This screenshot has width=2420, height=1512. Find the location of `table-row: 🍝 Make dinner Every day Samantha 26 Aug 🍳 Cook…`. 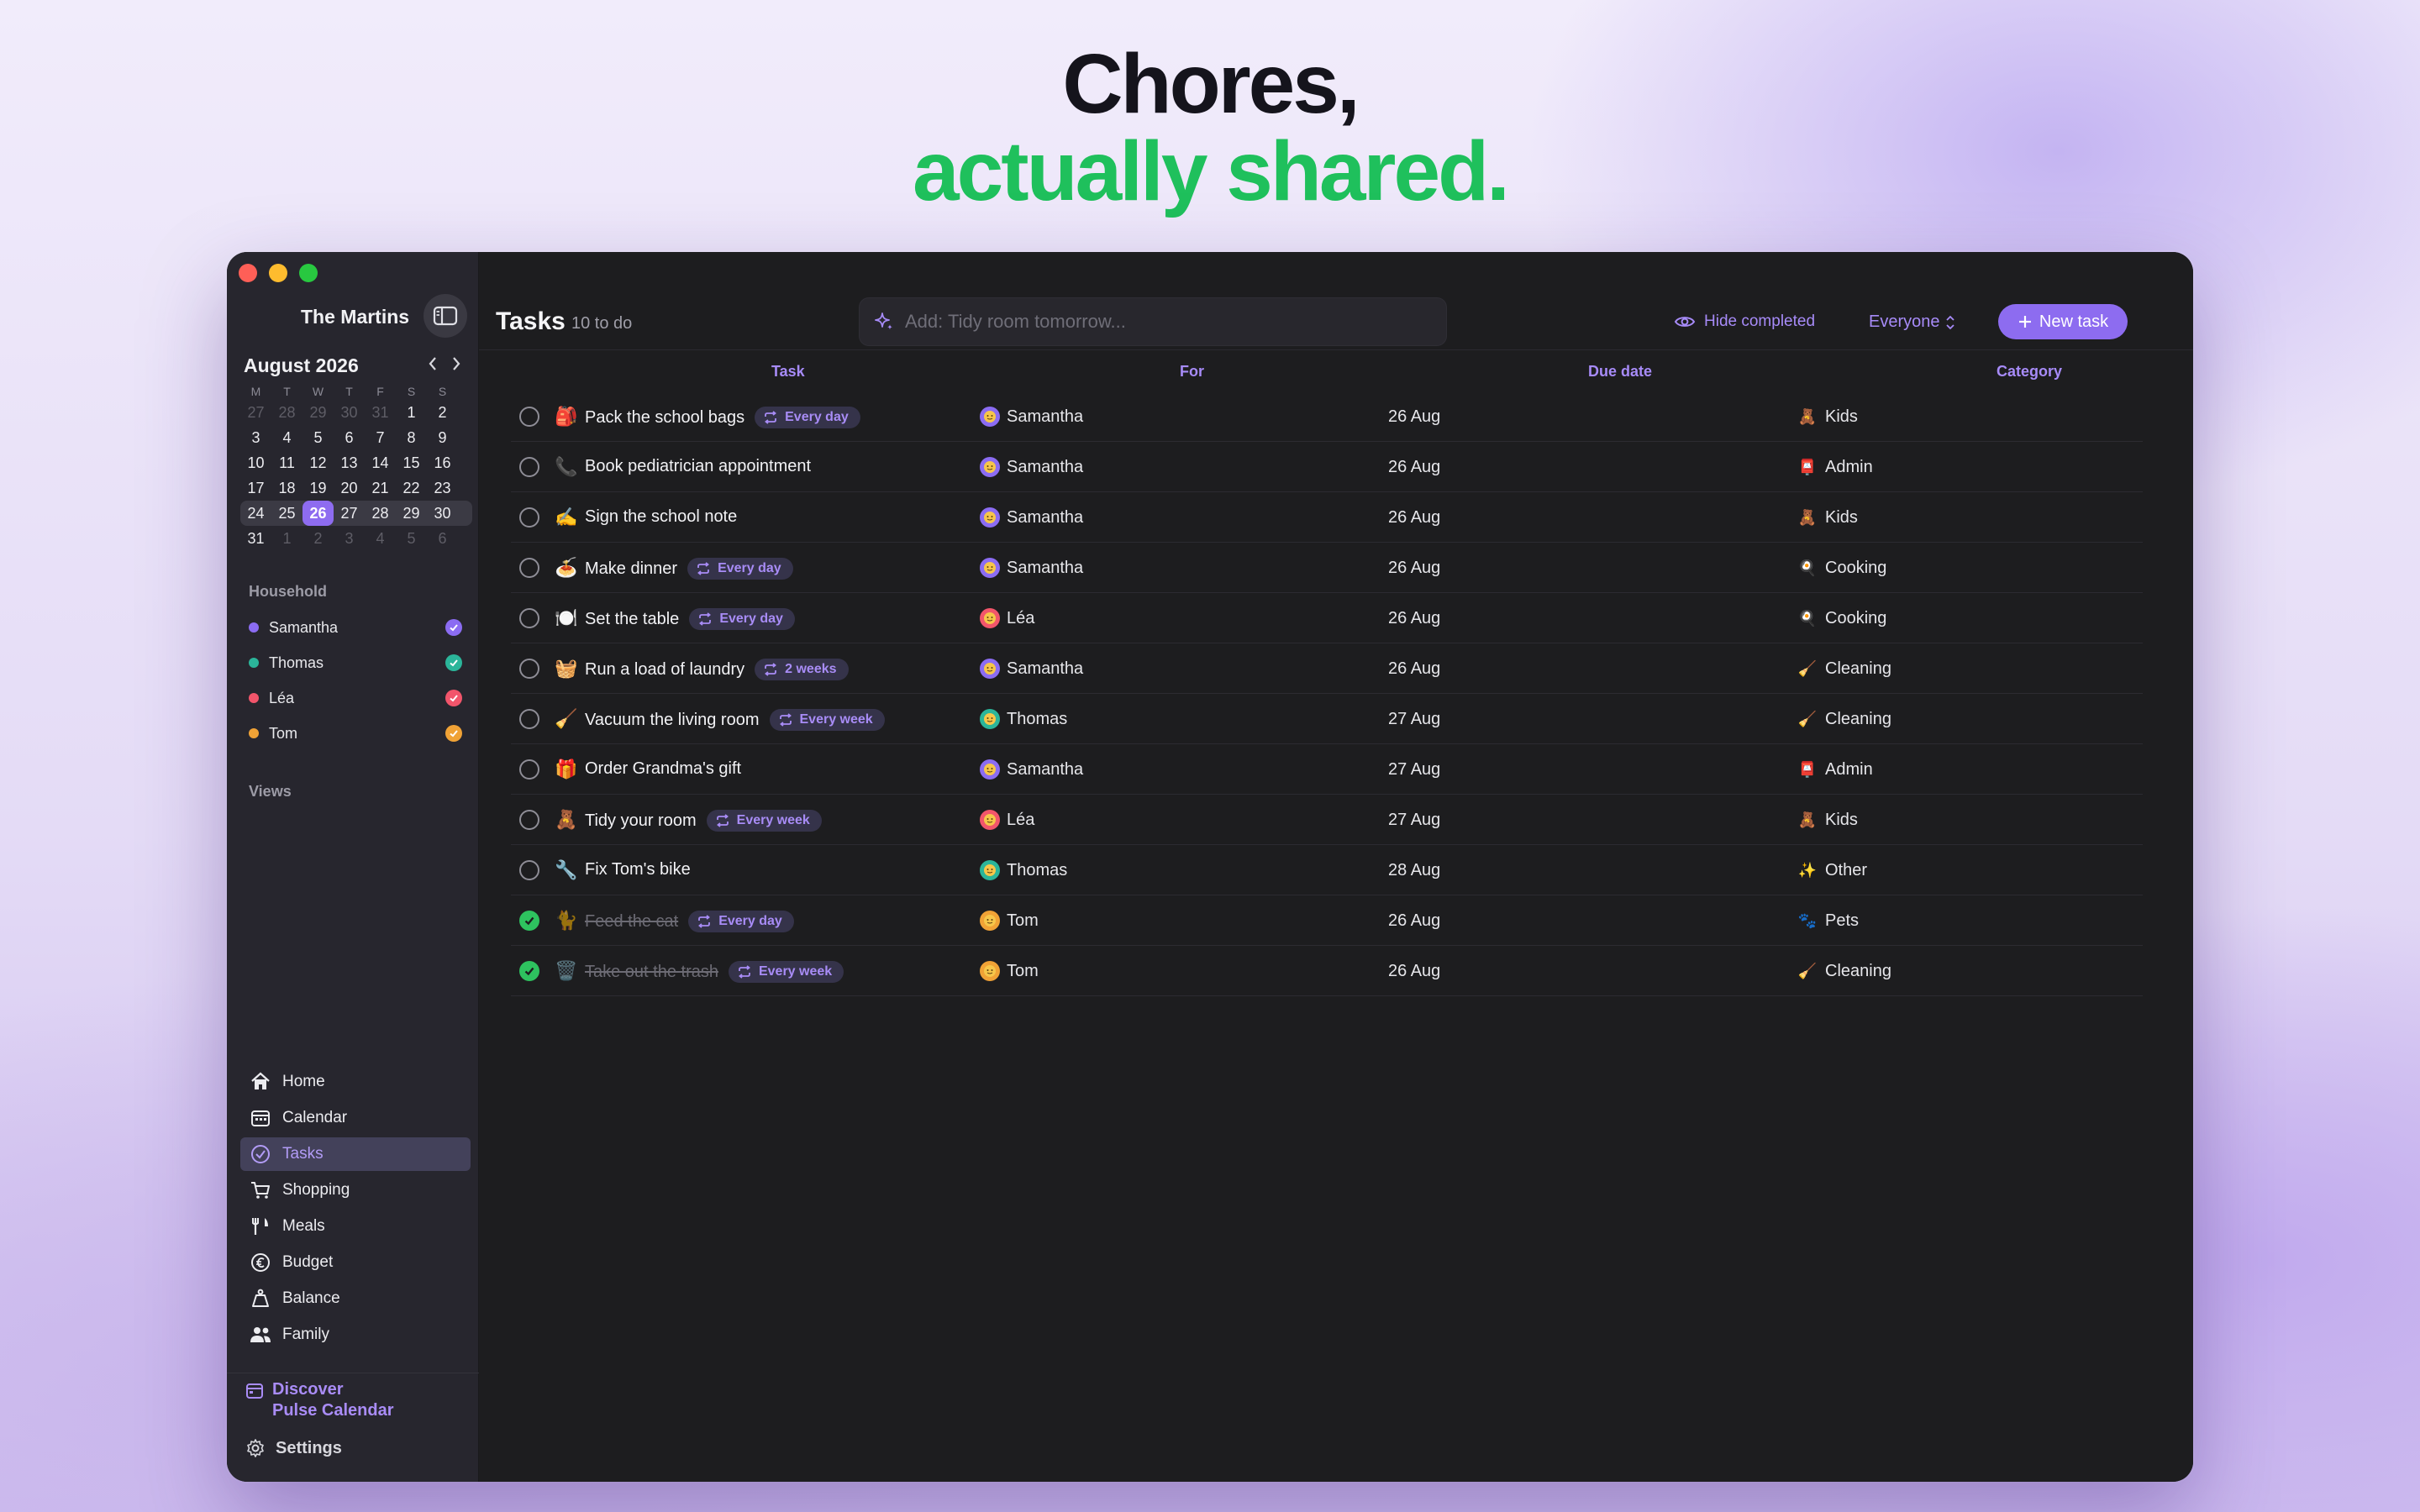

table-row: 🍝 Make dinner Every day Samantha 26 Aug 🍳 Cook… is located at coordinates (1327, 568).